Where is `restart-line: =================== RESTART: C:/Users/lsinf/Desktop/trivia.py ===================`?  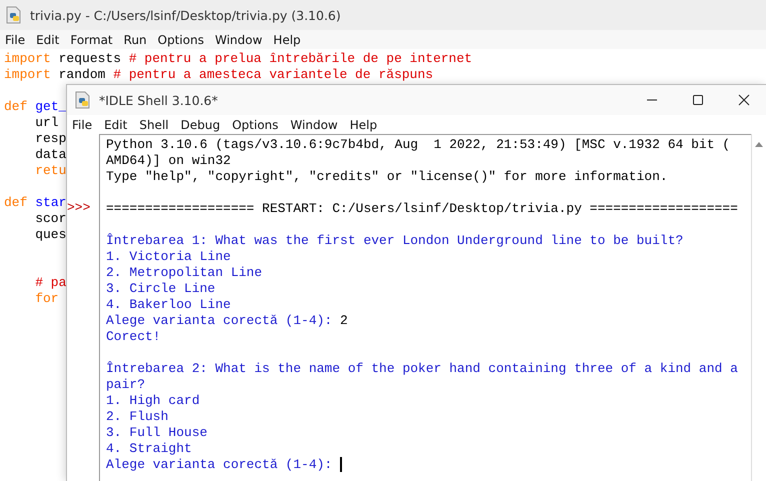 restart-line: =================== RESTART: C:/Users/lsinf/Desktop/trivia.py =================== is located at coordinates (422, 208).